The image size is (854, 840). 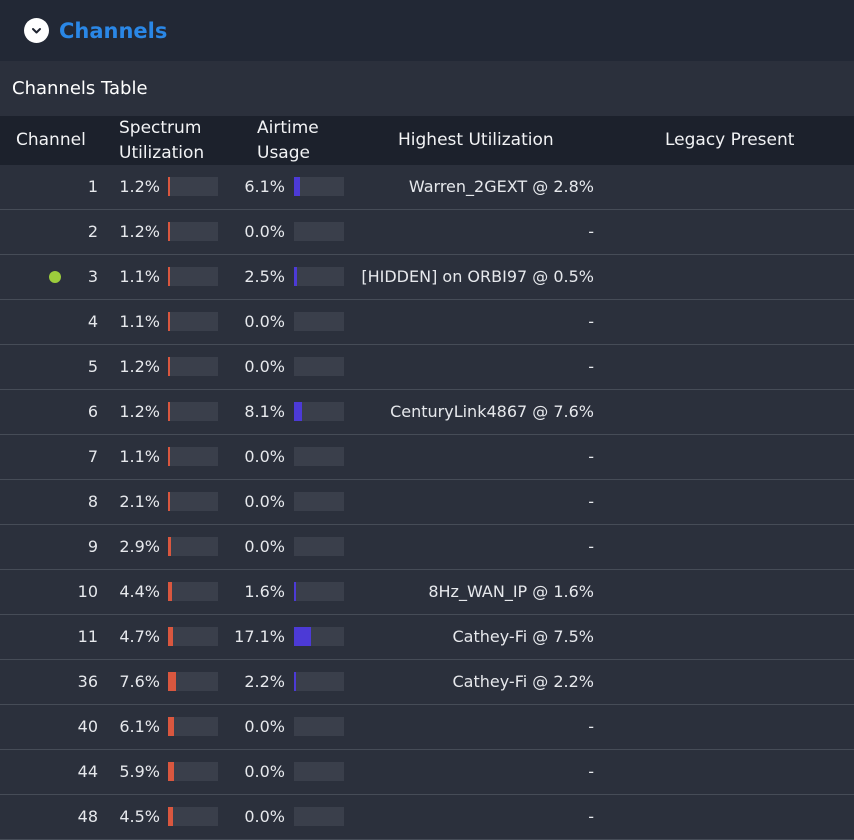 I want to click on spectrum-utilization-cell: 6.1%, so click(x=139, y=726).